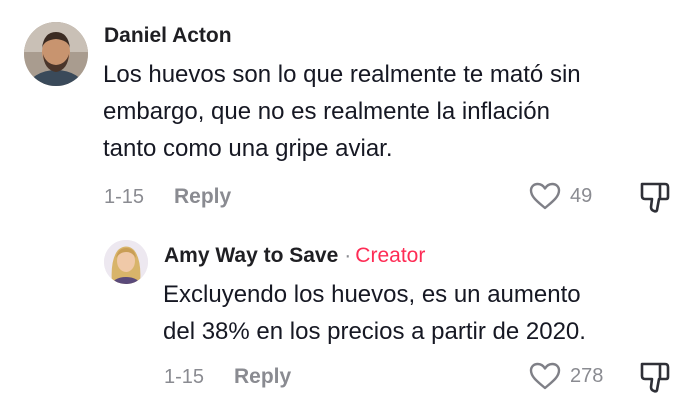  I want to click on like-button: 278, so click(565, 376).